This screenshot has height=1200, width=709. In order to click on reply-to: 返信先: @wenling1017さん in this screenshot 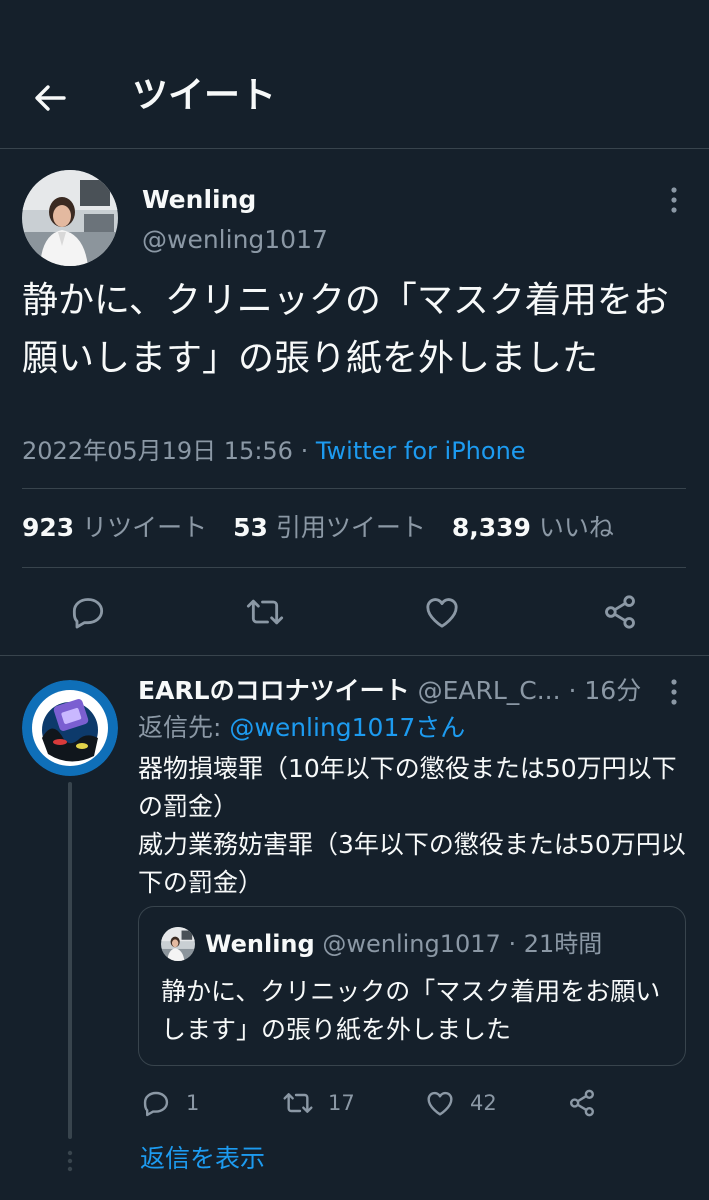, I will do `click(301, 728)`.